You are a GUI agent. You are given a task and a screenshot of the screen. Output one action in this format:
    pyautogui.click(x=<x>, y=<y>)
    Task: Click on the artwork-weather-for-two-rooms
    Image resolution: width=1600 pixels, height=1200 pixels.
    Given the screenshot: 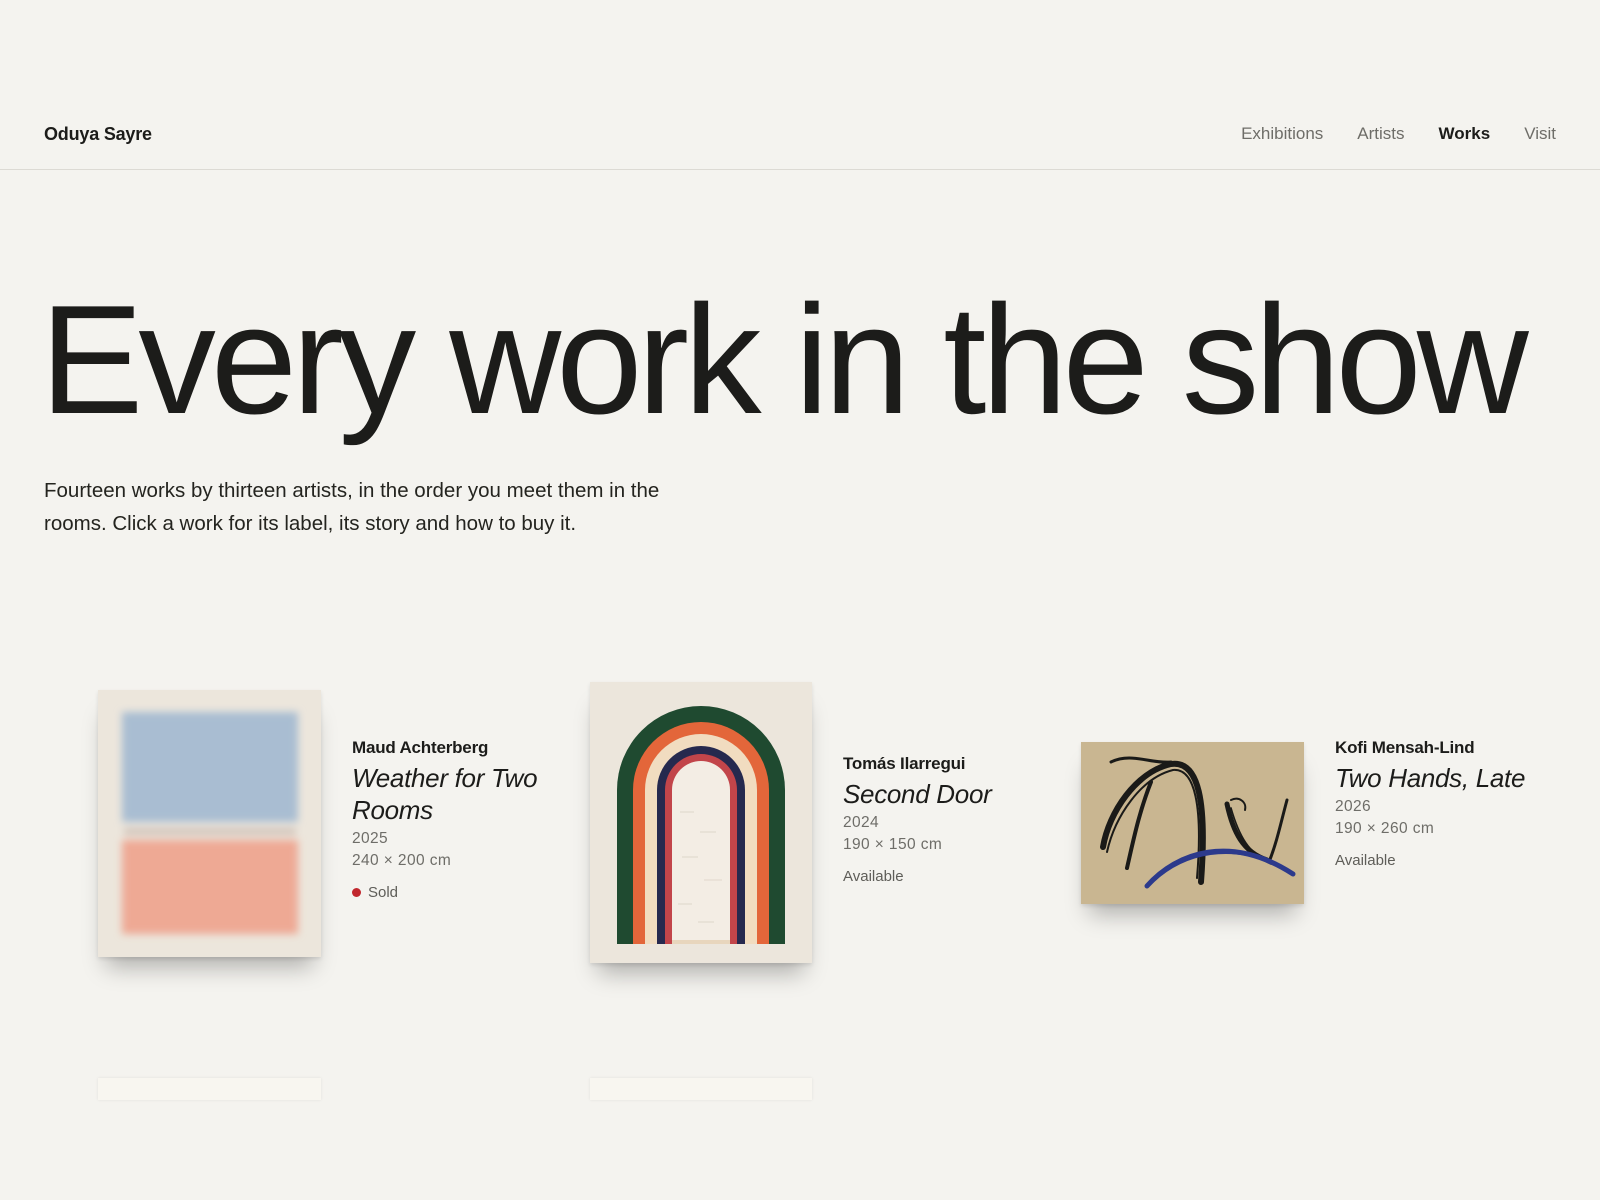 What is the action you would take?
    pyautogui.click(x=209, y=823)
    